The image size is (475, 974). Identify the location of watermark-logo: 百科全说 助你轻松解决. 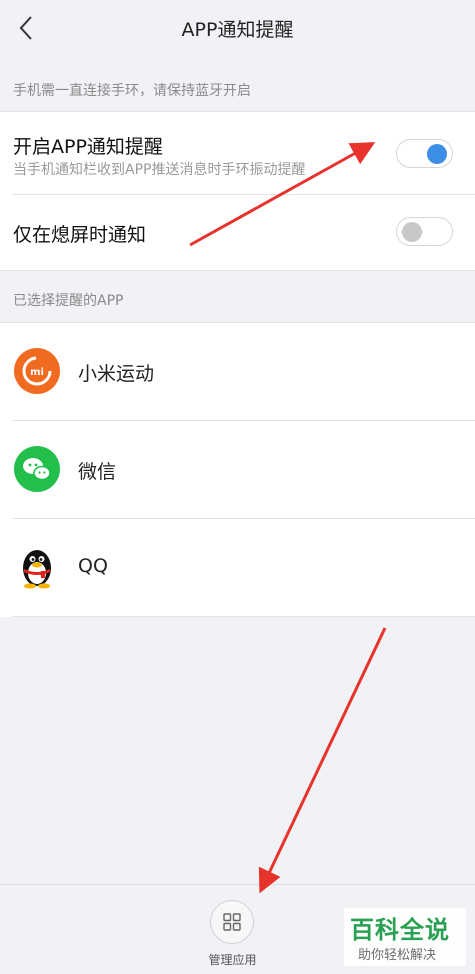
(405, 937).